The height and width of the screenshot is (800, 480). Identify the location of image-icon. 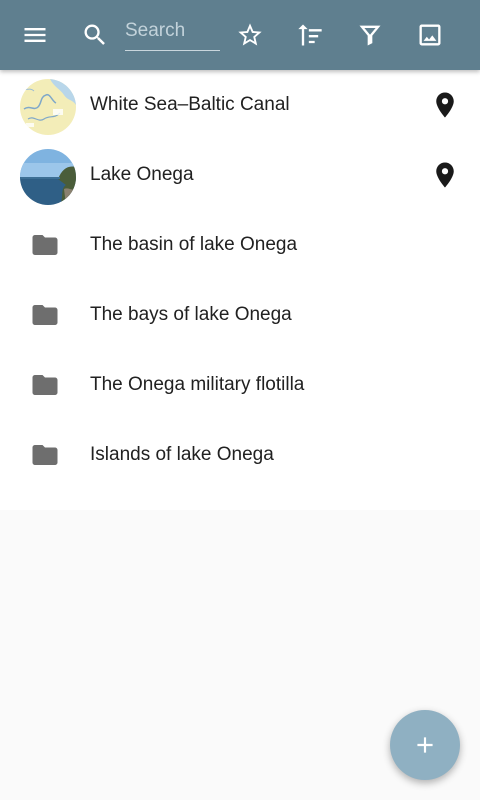
(430, 35).